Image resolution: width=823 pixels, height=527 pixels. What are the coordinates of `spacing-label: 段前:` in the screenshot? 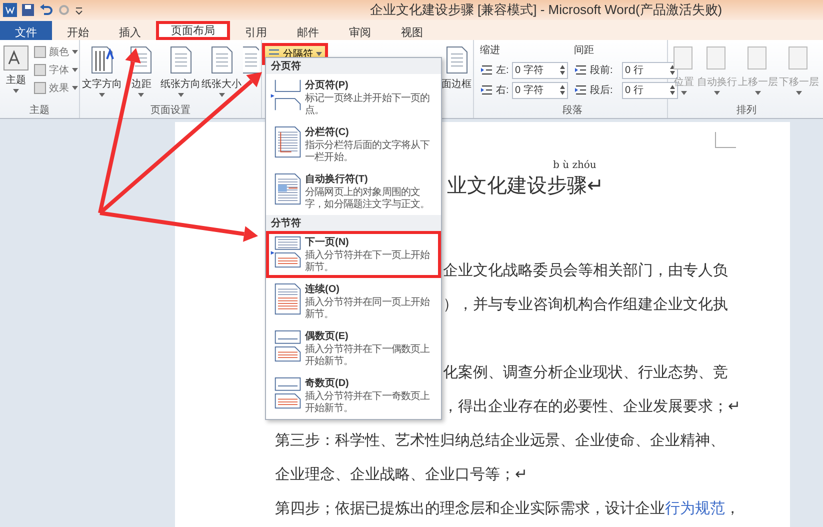 It's located at (602, 70).